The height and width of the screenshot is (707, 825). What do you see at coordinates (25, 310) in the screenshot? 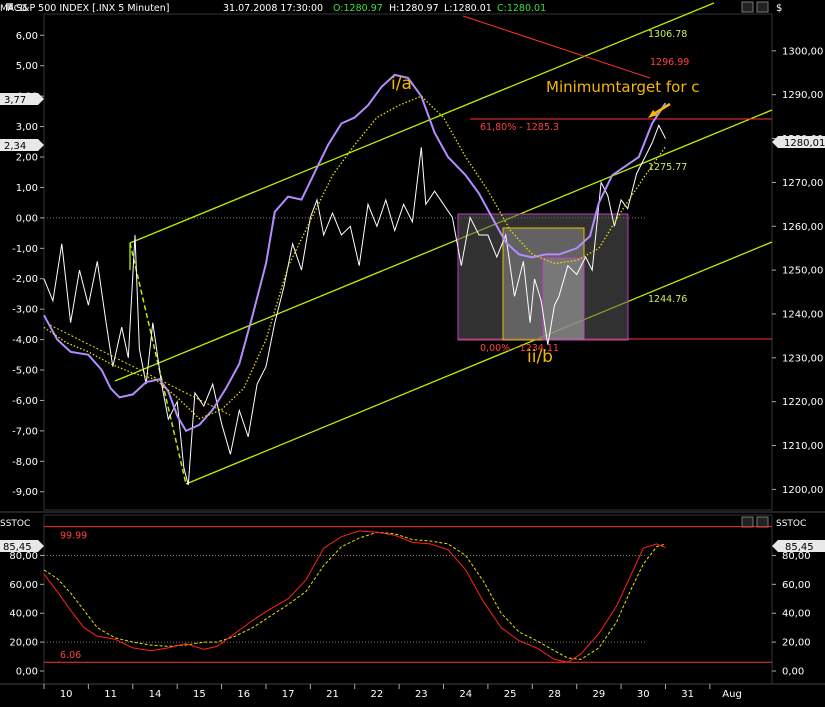
I see `macd-tick-label: -3,00` at bounding box center [25, 310].